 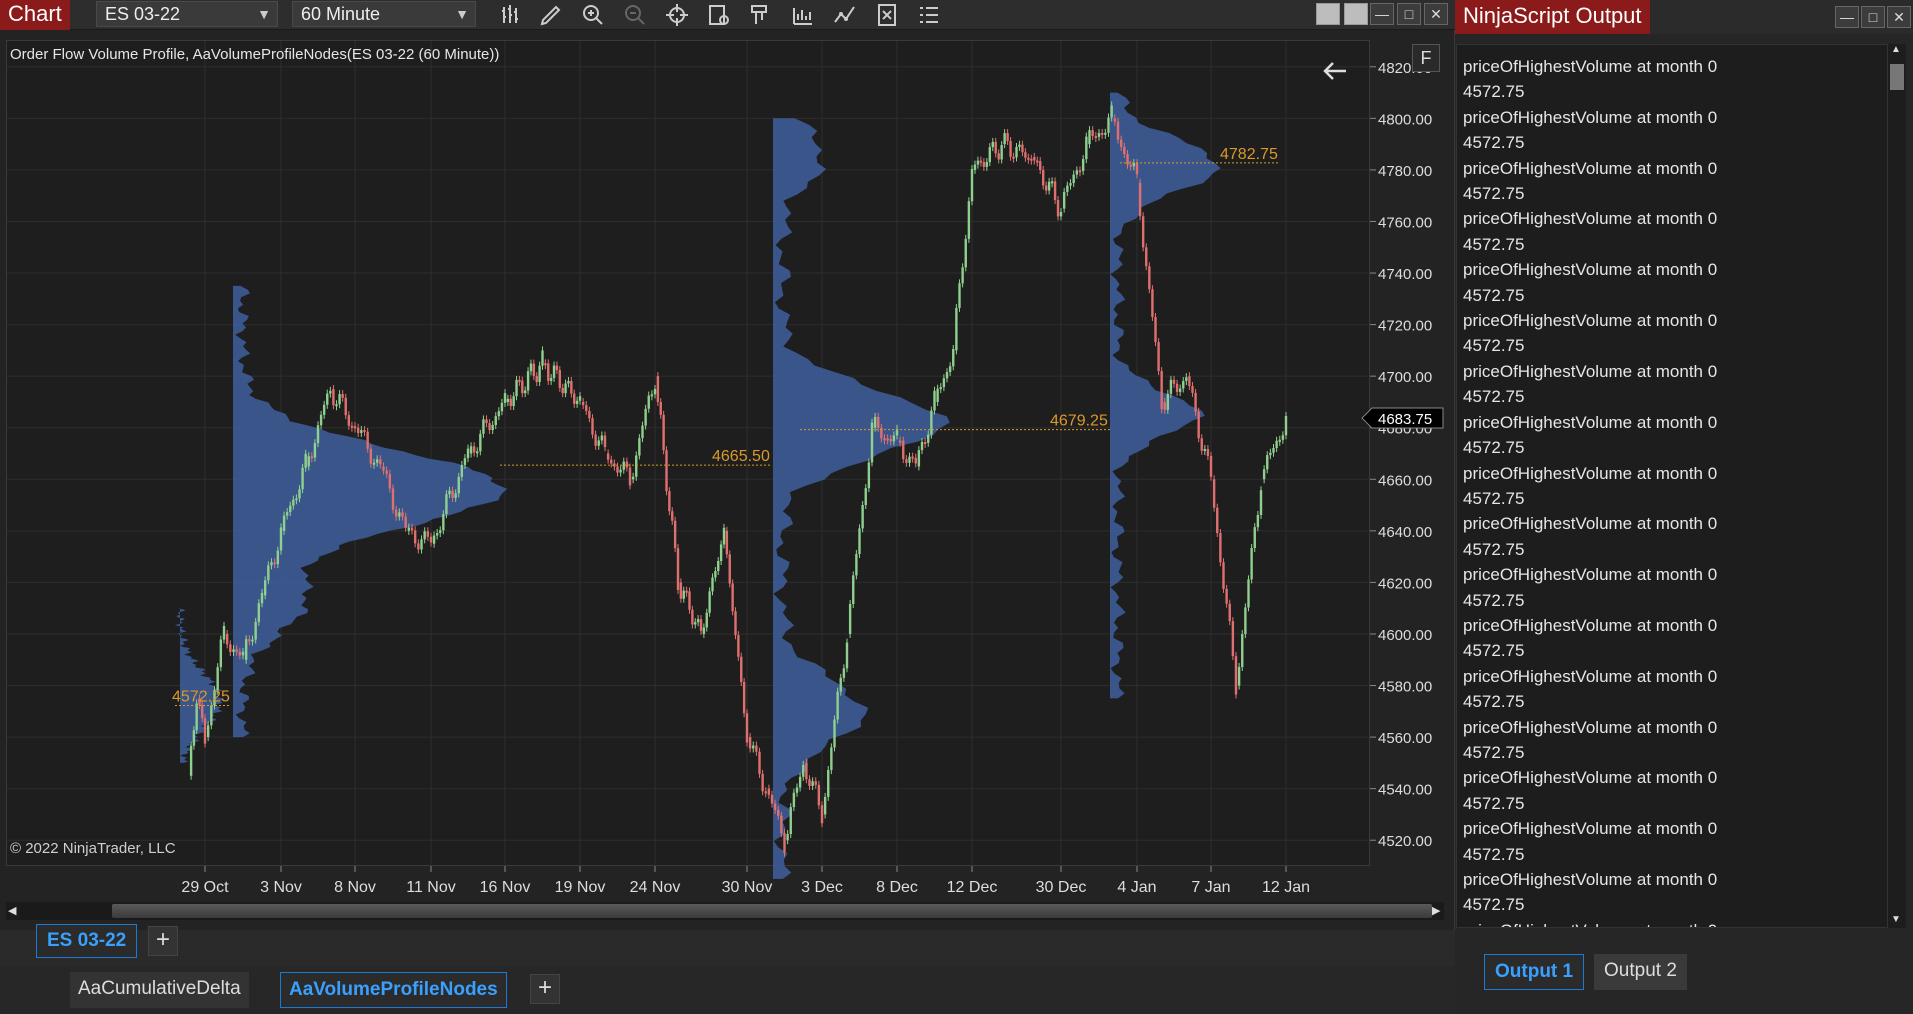 I want to click on y-tick-label: 4720.00, so click(x=1405, y=326).